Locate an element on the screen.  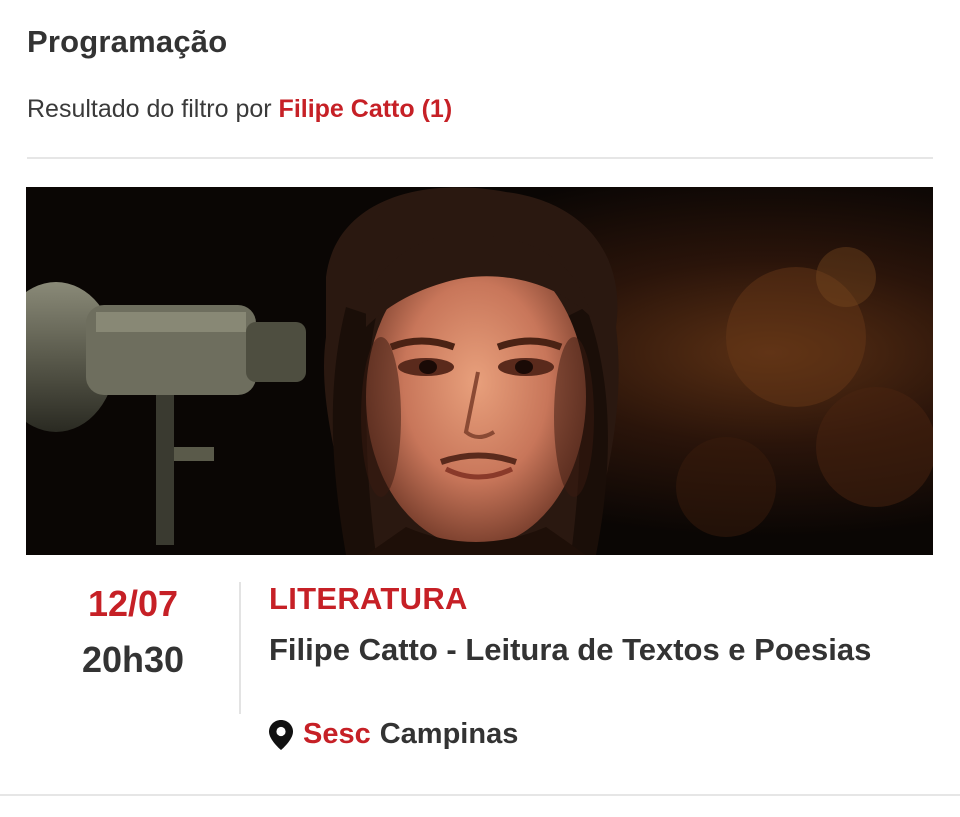
event-location: Sesc Campinas is located at coordinates (393, 734).